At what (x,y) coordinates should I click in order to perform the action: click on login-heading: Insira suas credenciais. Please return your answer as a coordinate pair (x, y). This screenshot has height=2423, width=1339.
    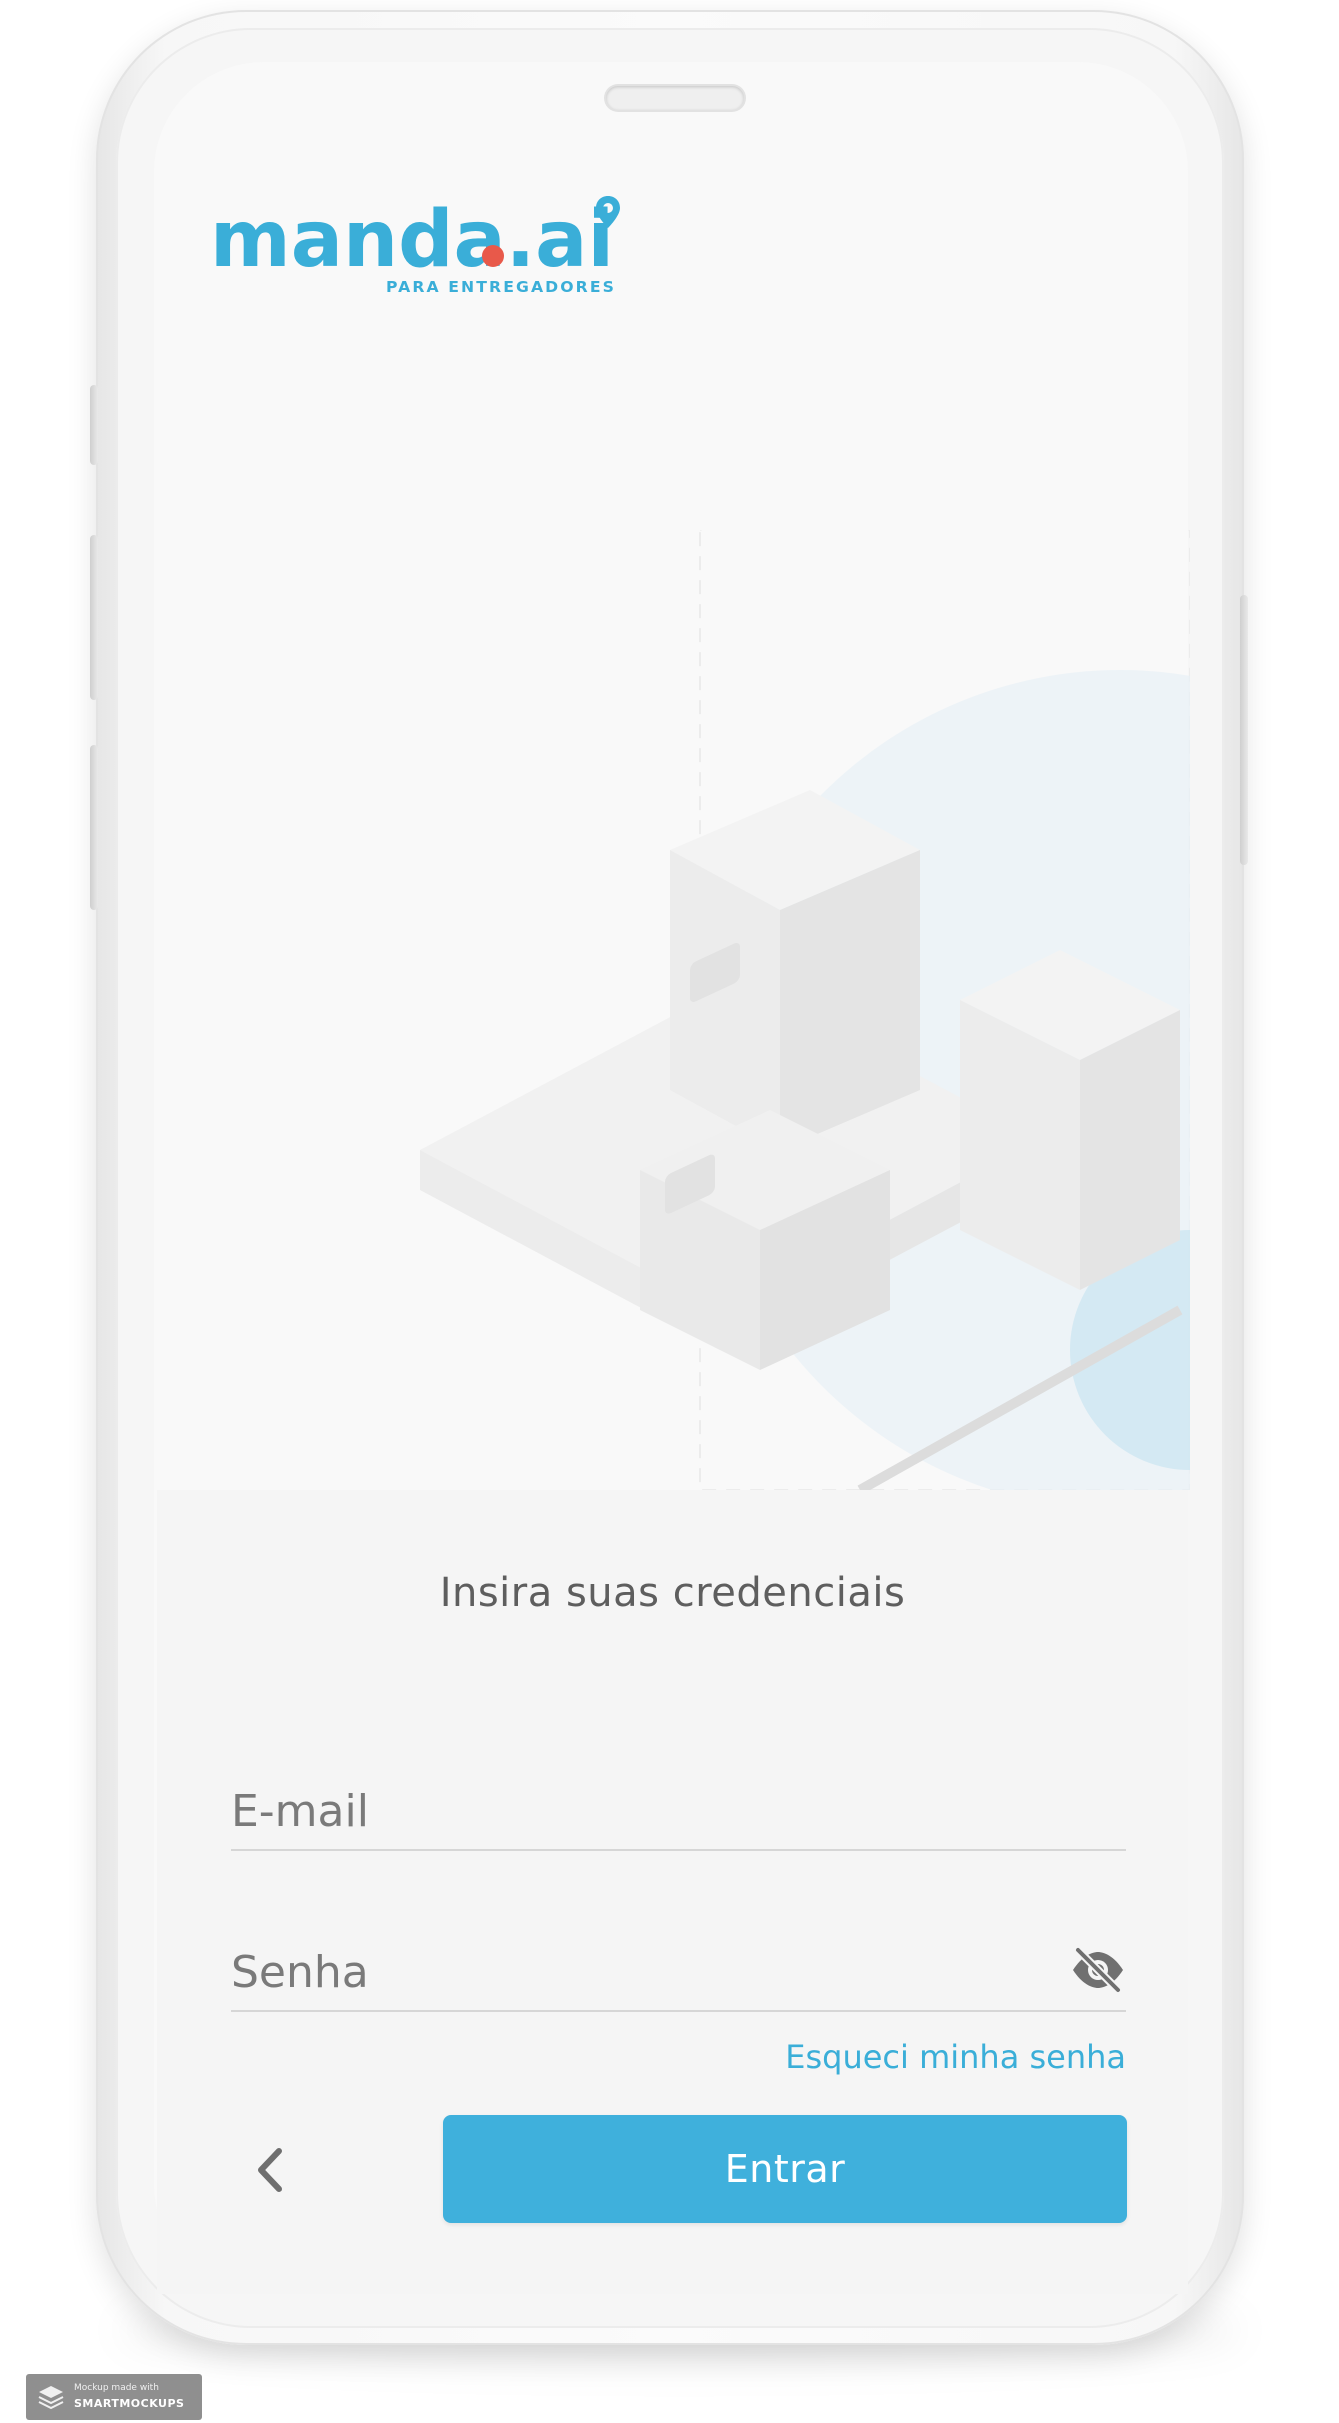
    Looking at the image, I should click on (672, 1593).